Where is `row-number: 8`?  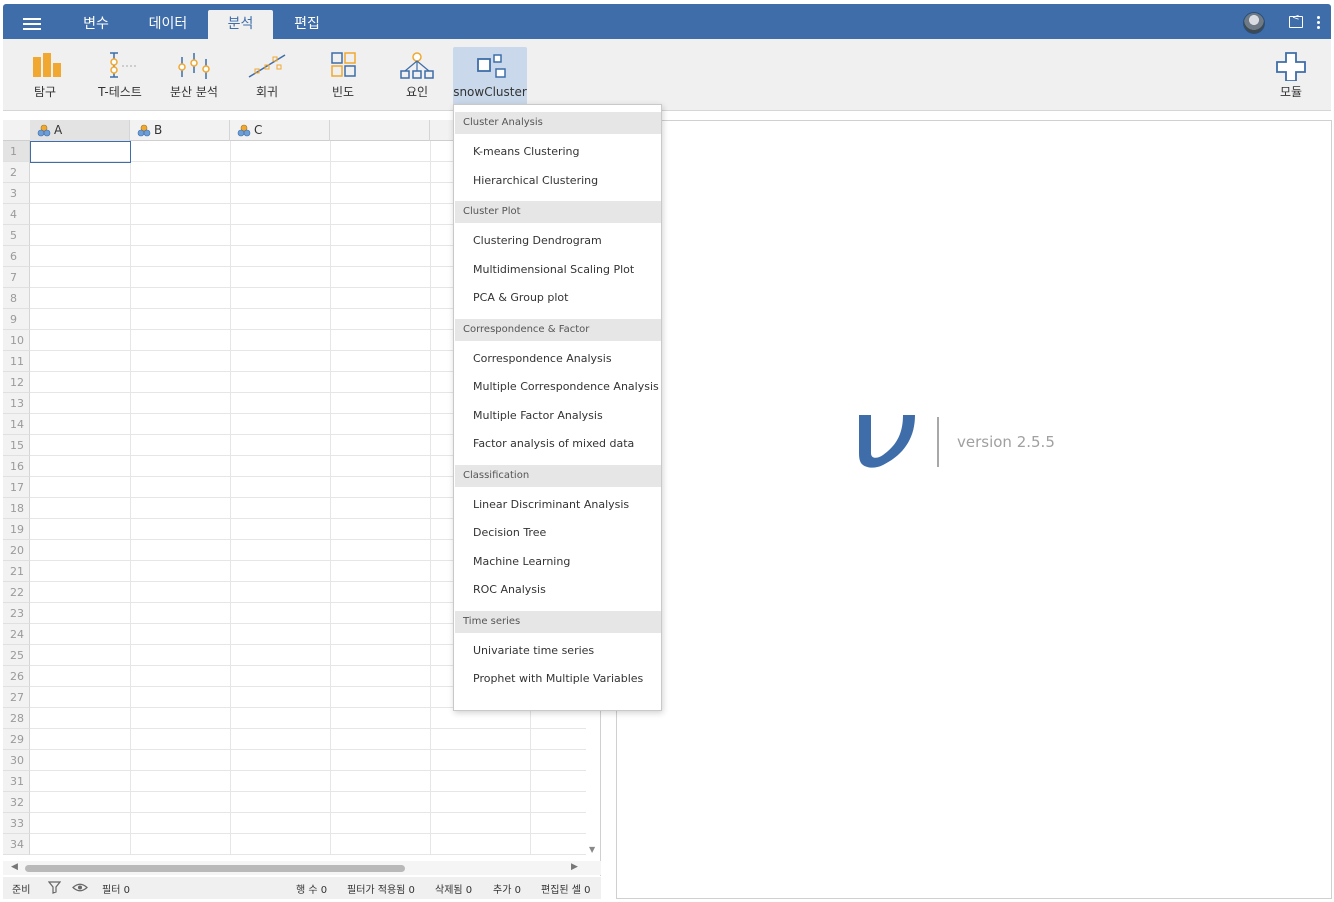
row-number: 8 is located at coordinates (16, 298).